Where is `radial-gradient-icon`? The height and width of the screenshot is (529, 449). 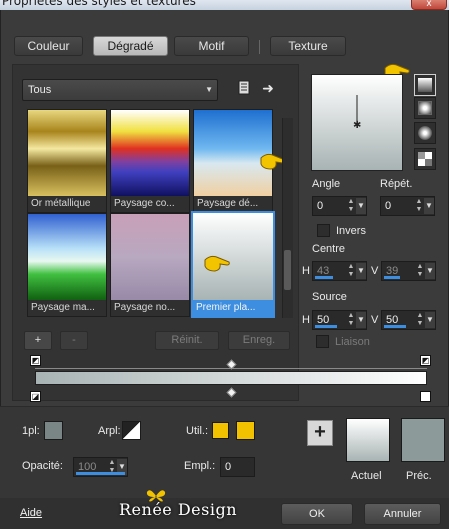
radial-gradient-icon is located at coordinates (425, 133).